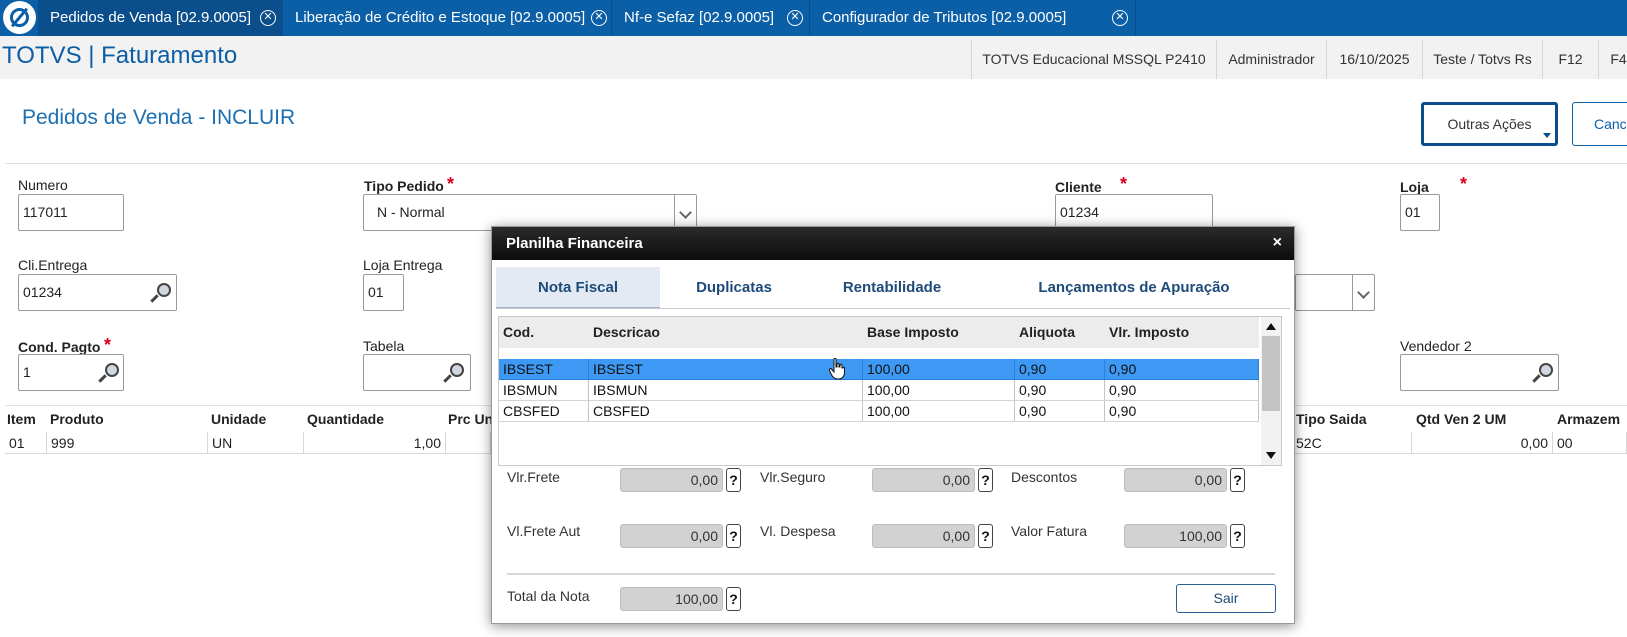  I want to click on tab-nota-fiscal: Nota Fiscal, so click(578, 288).